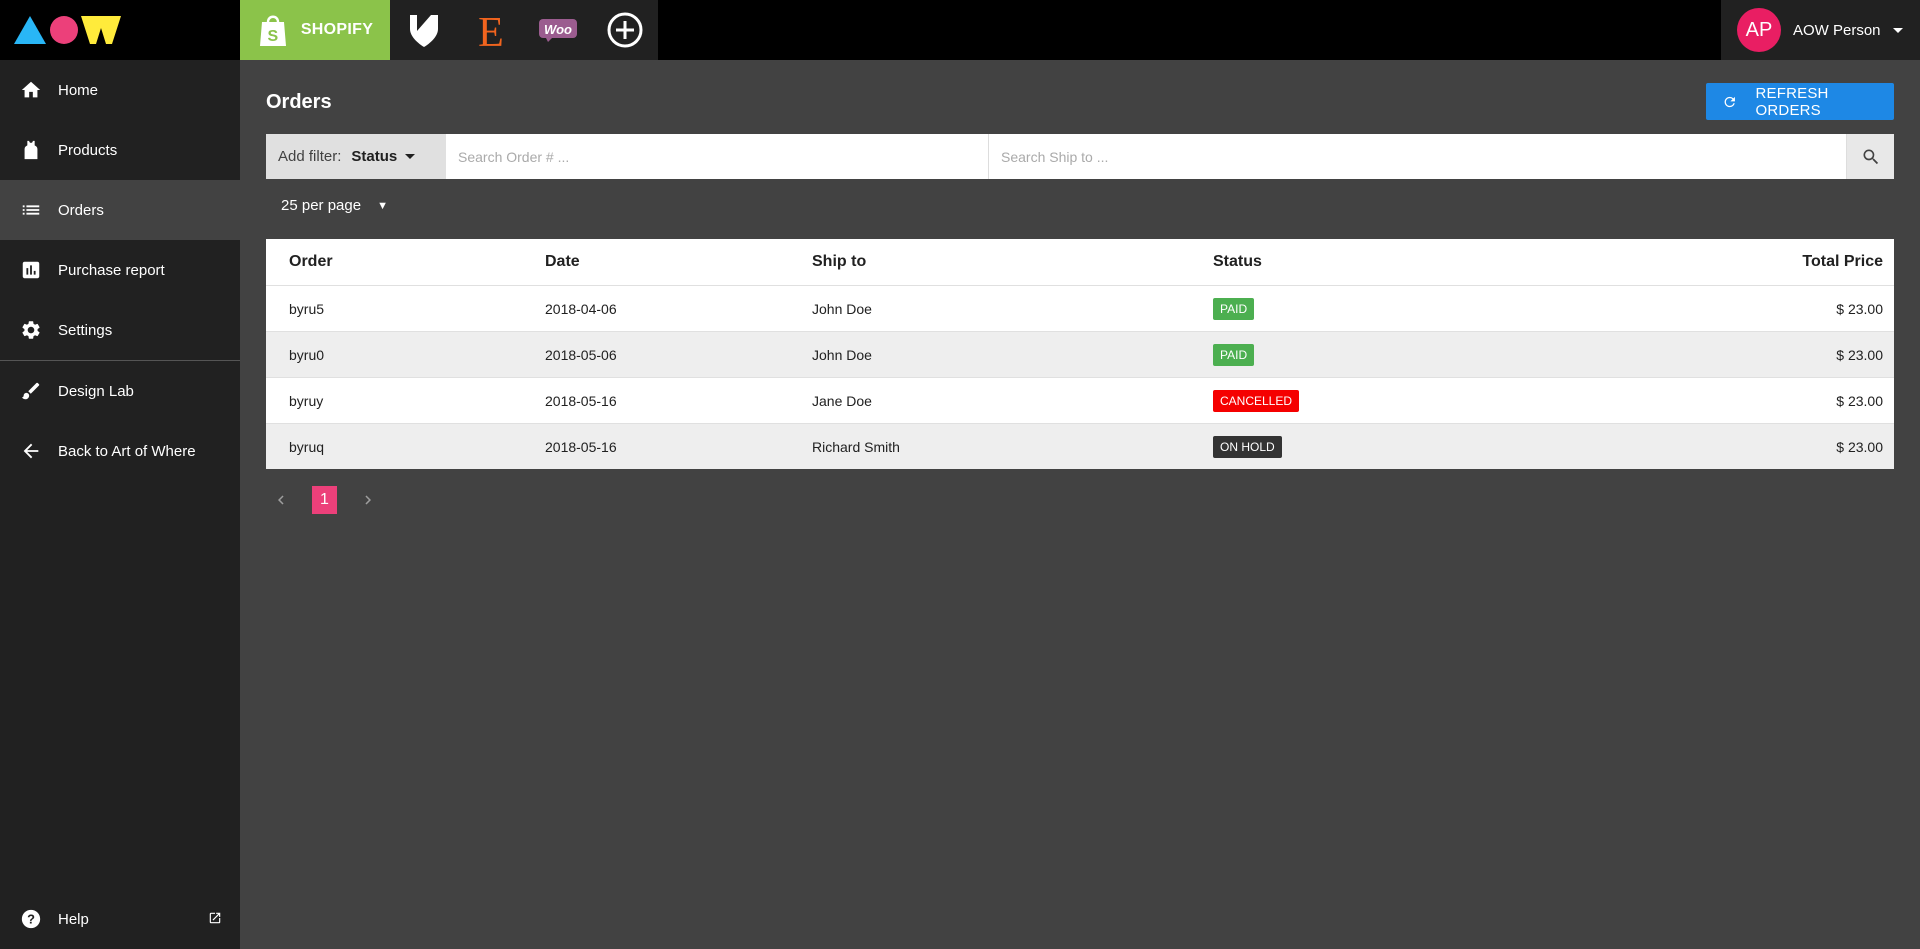 Image resolution: width=1920 pixels, height=949 pixels. What do you see at coordinates (1247, 446) in the screenshot?
I see `status-badge: ON HOLD` at bounding box center [1247, 446].